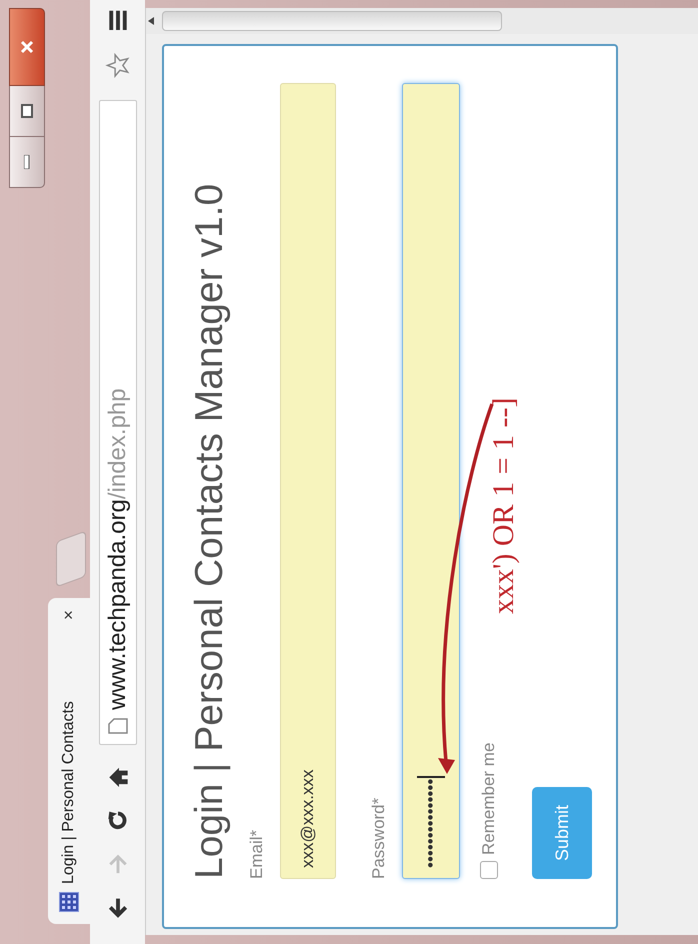  I want to click on maximize-button, so click(27, 111).